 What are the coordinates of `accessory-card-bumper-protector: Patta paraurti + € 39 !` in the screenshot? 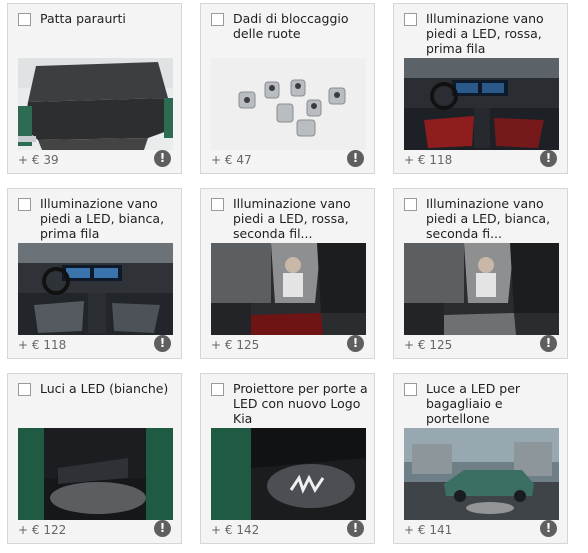 It's located at (94, 88).